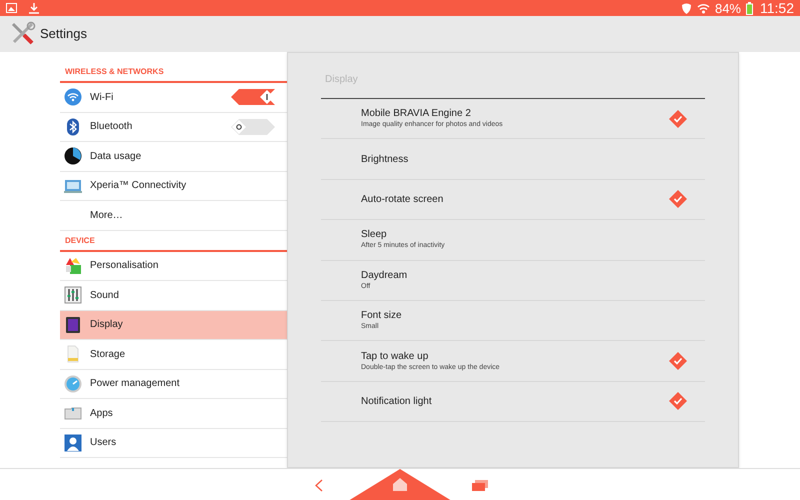 This screenshot has height=500, width=800. I want to click on shield-icon, so click(686, 8).